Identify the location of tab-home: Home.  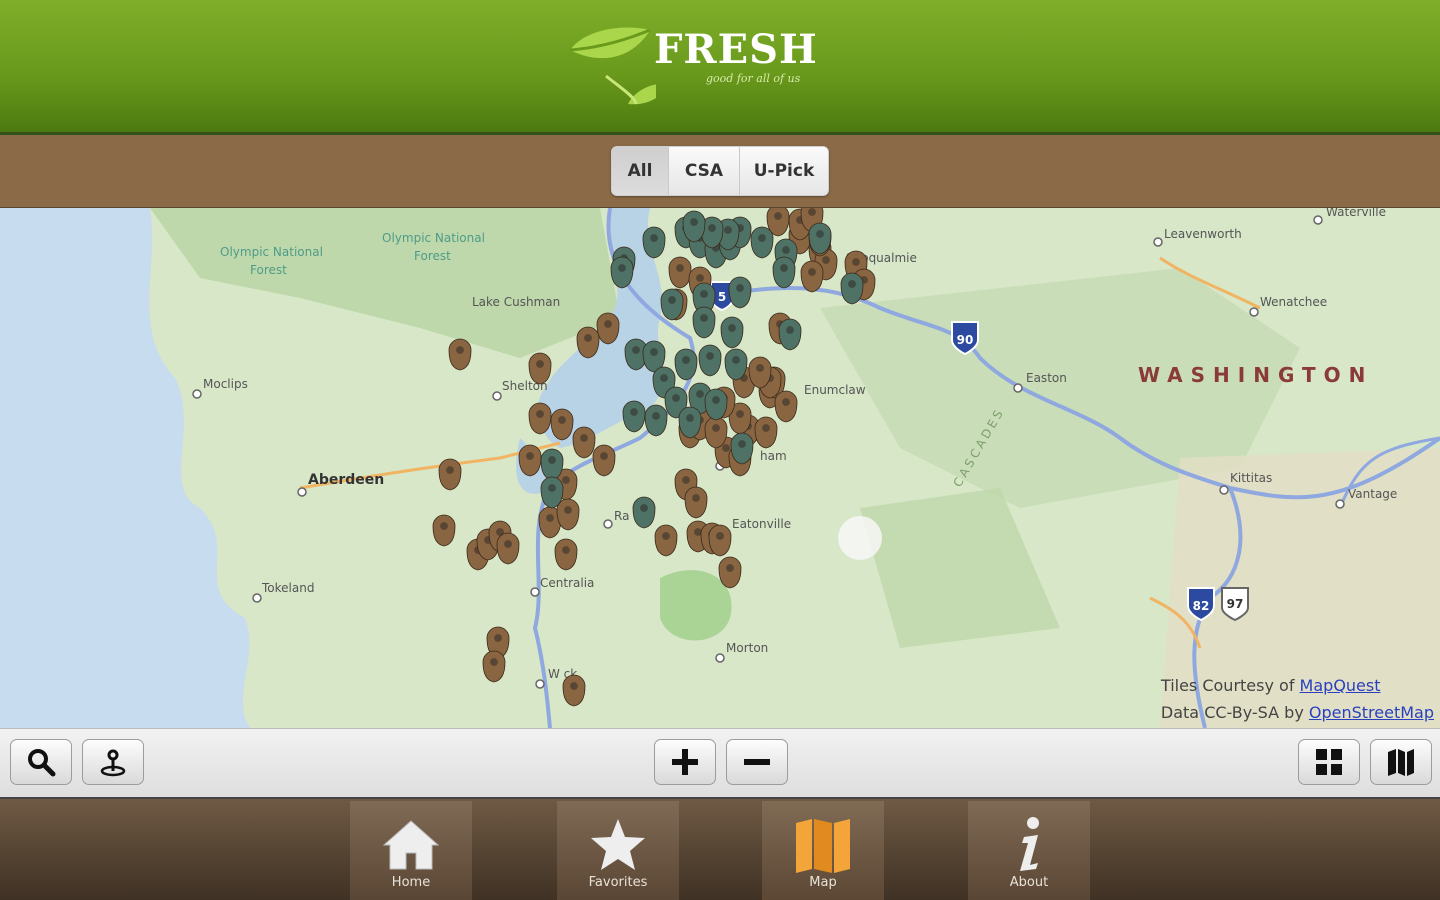
(411, 850).